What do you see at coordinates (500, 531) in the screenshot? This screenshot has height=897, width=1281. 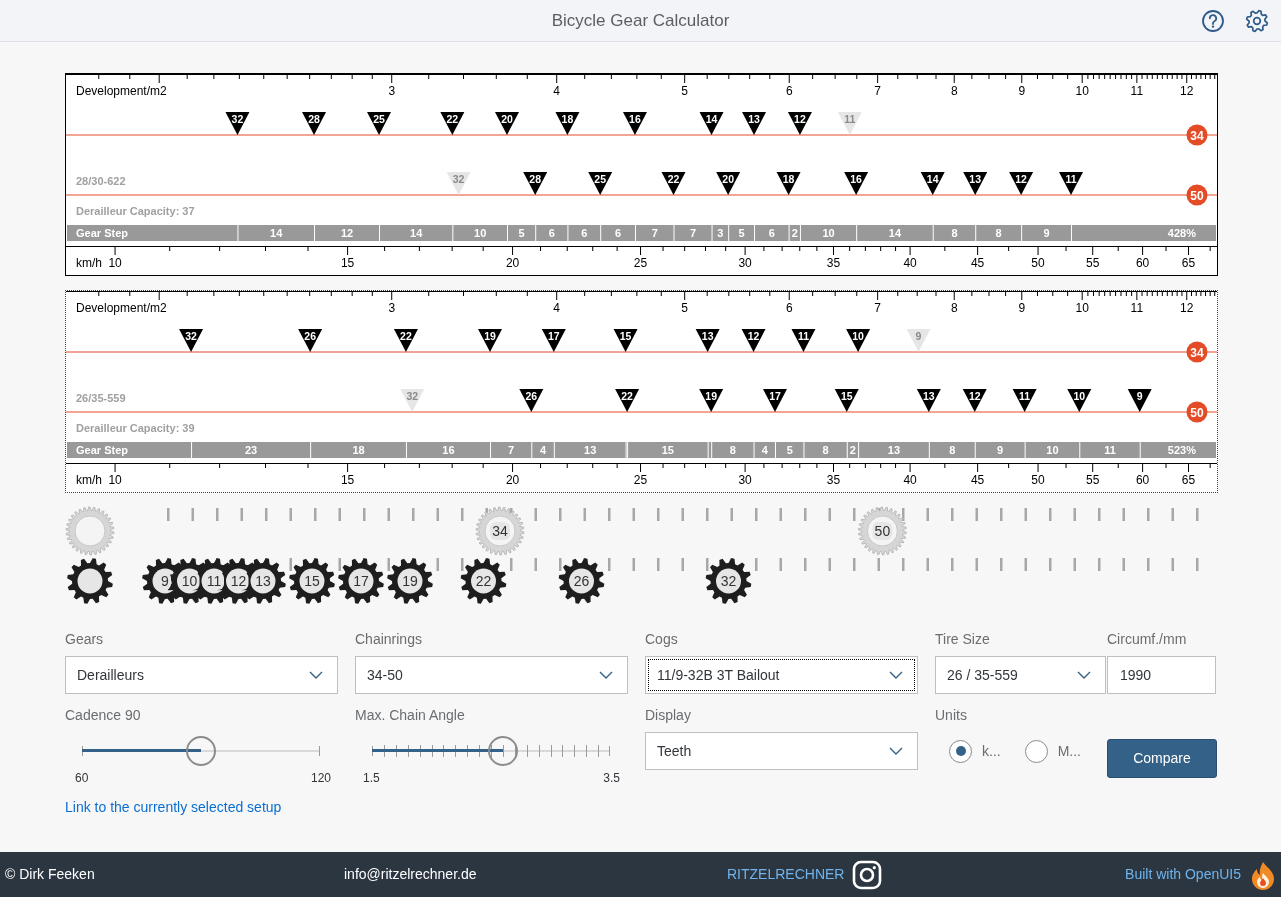 I see `chainring-teeth: 34` at bounding box center [500, 531].